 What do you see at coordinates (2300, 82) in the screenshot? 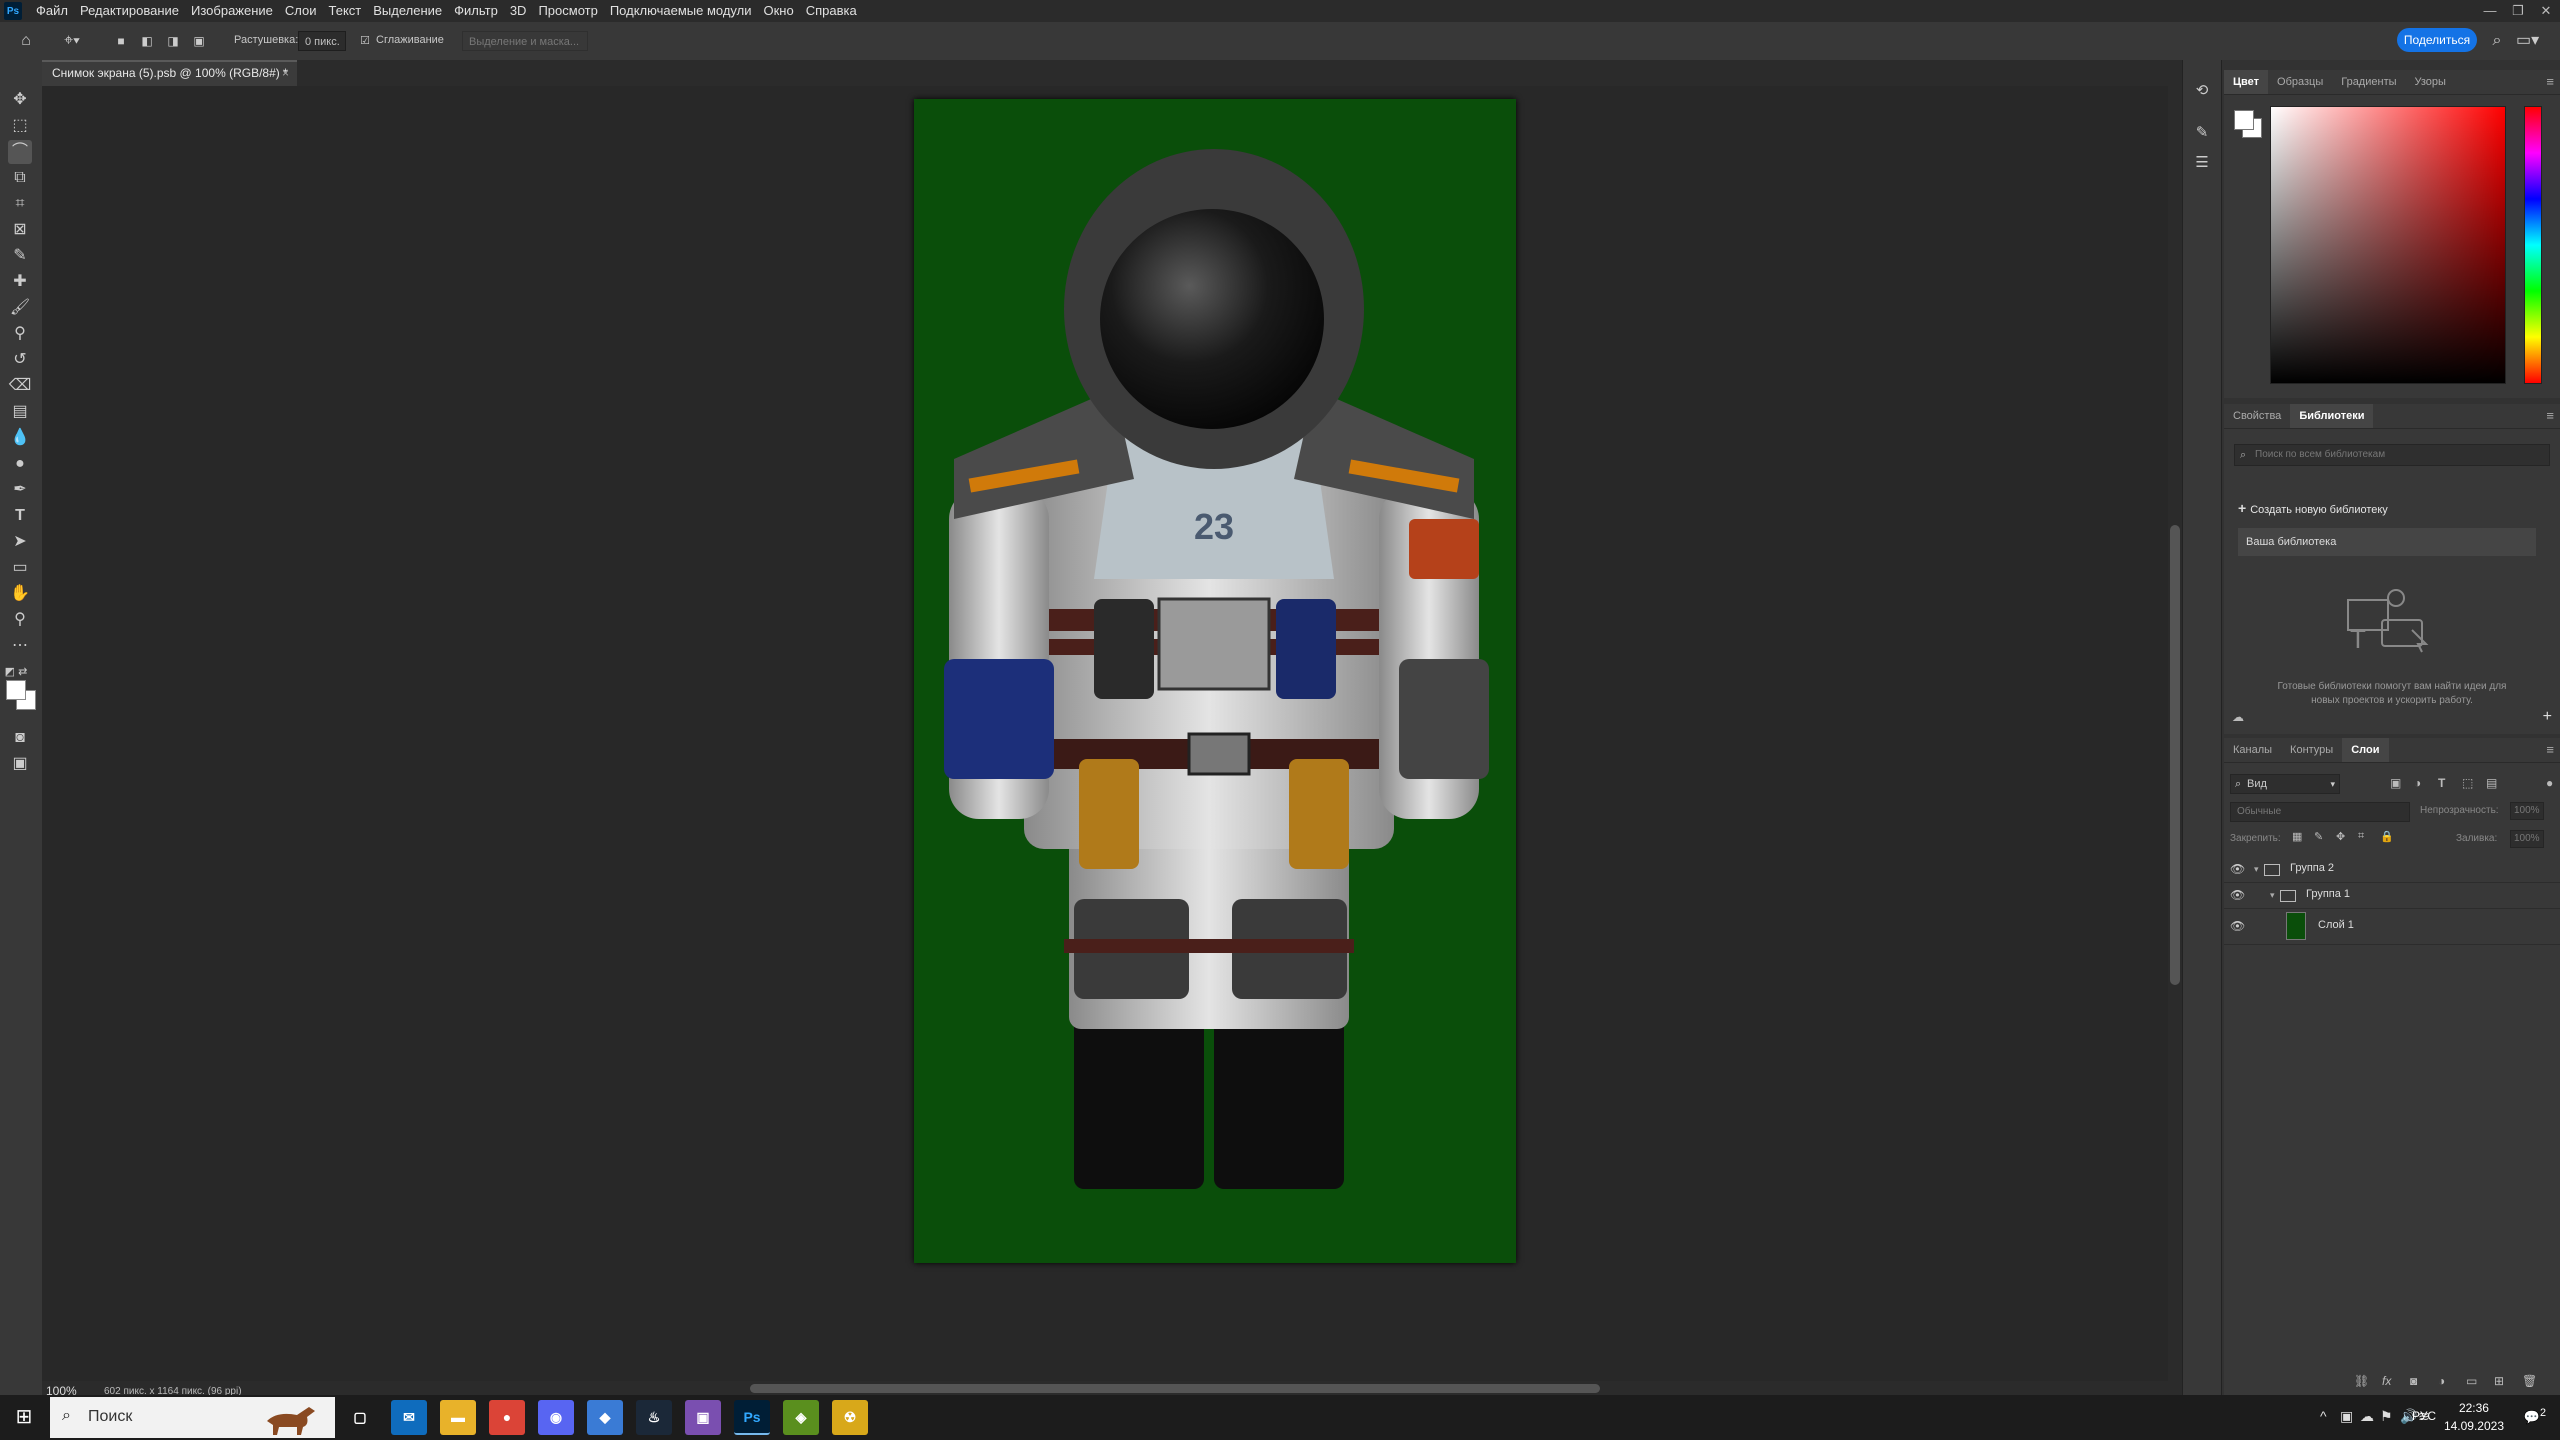
I see `tab-swatches: Образцы` at bounding box center [2300, 82].